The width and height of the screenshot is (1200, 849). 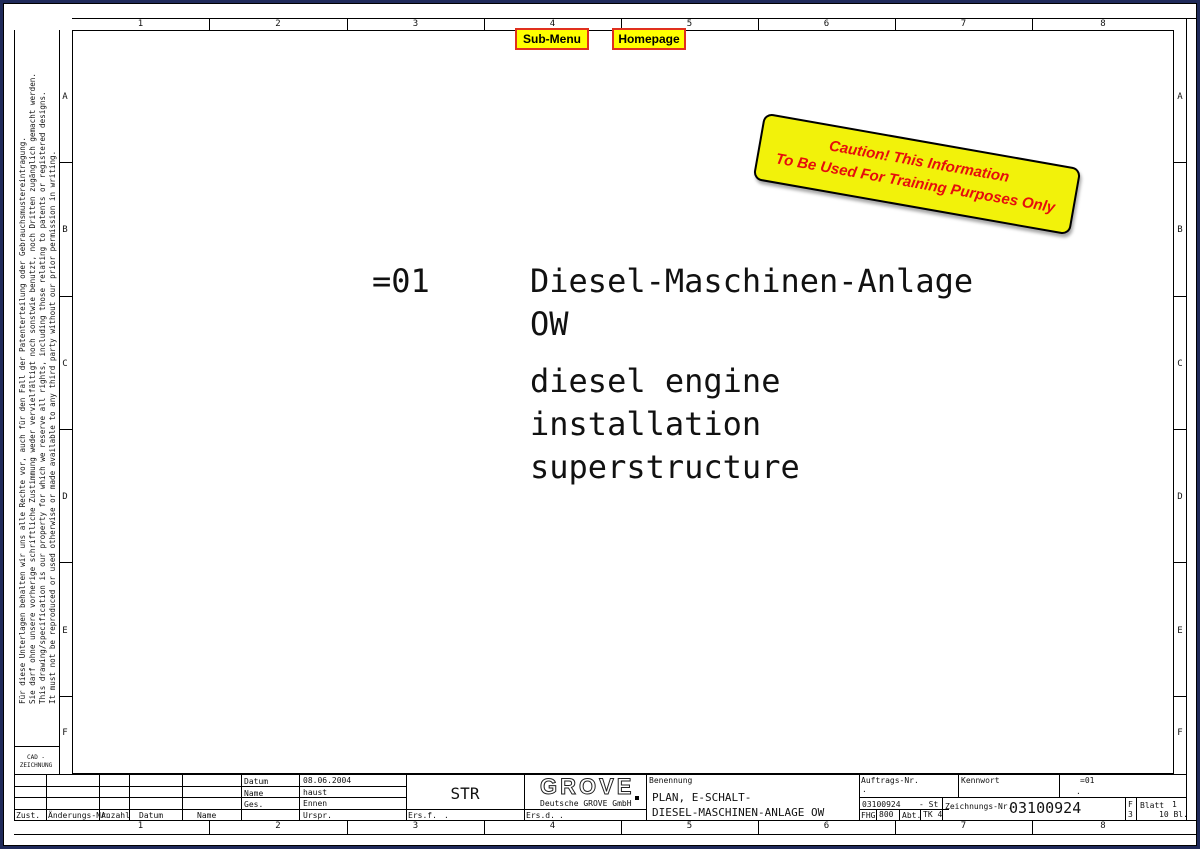 I want to click on ers-f-label: Ers.f., so click(x=422, y=815).